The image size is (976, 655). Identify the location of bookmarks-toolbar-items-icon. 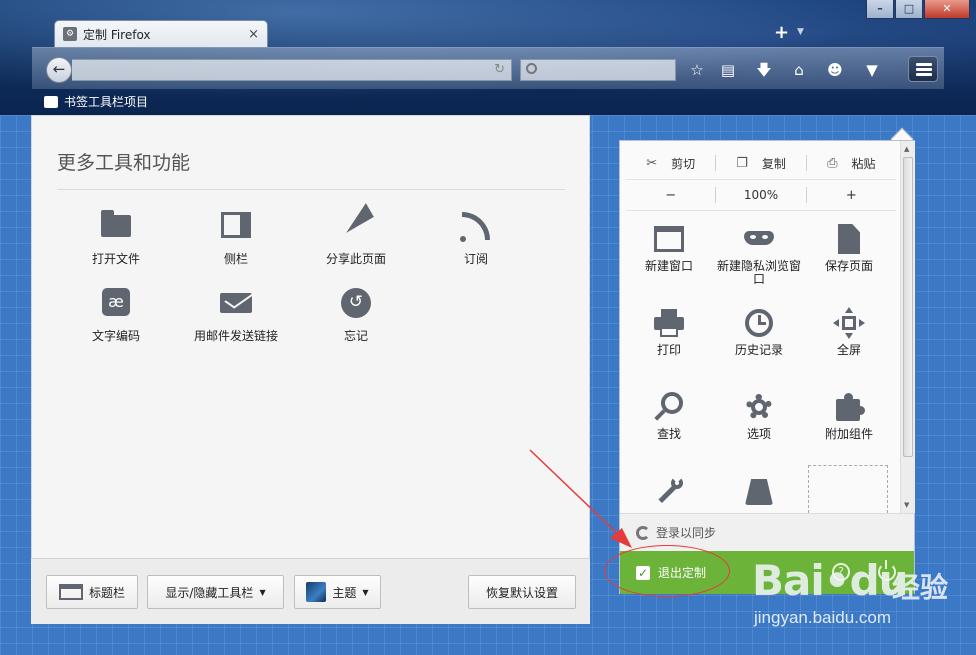
(51, 101).